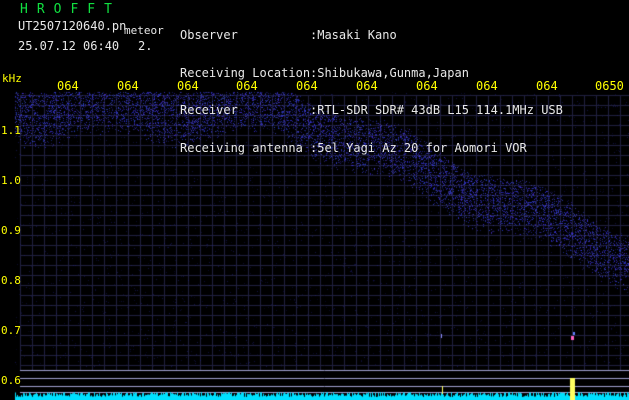  I want to click on y-axis-unit: kHz, so click(12, 78).